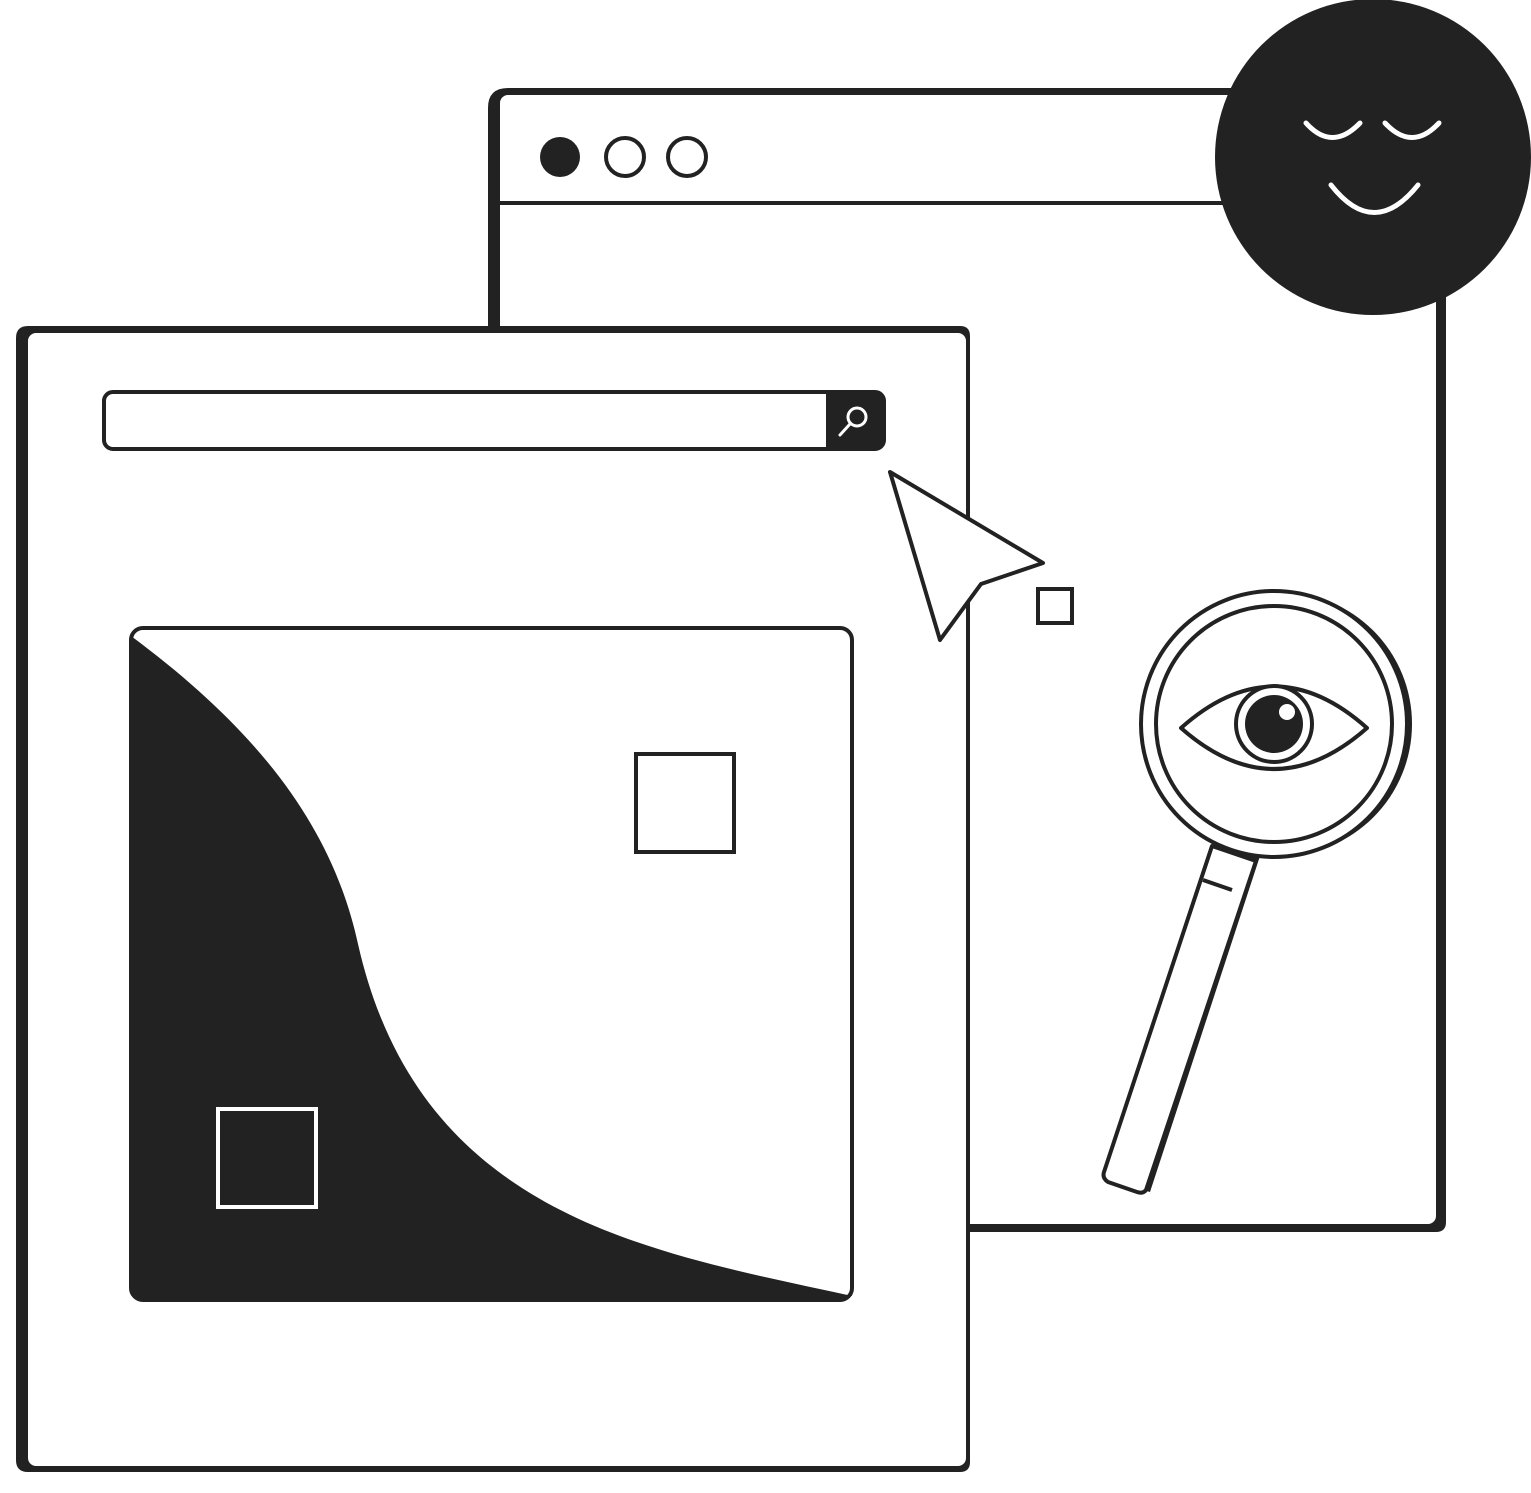  Describe the element at coordinates (1055, 606) in the screenshot. I see `small-square-decoration` at that location.